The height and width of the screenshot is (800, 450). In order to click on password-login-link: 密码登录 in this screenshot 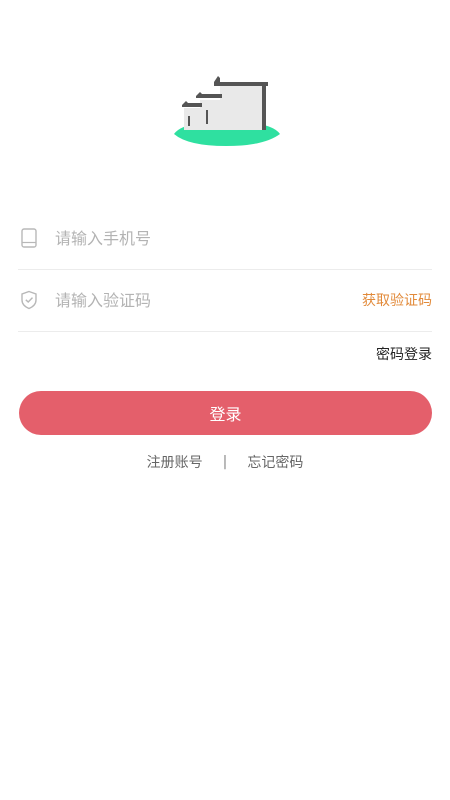, I will do `click(404, 354)`.